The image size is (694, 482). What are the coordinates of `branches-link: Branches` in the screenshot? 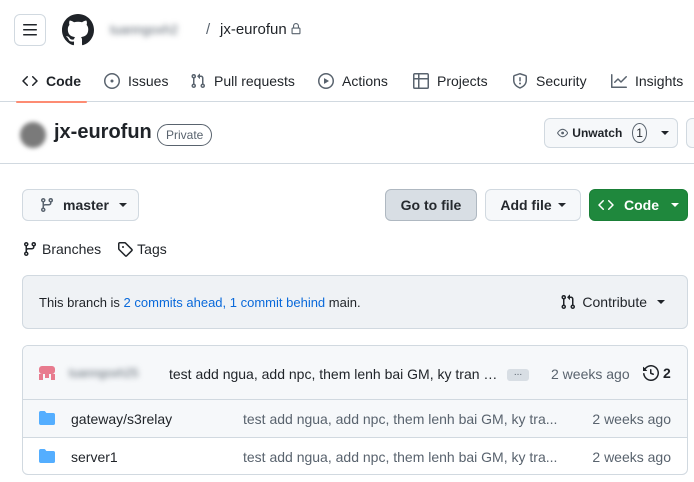 It's located at (61, 249).